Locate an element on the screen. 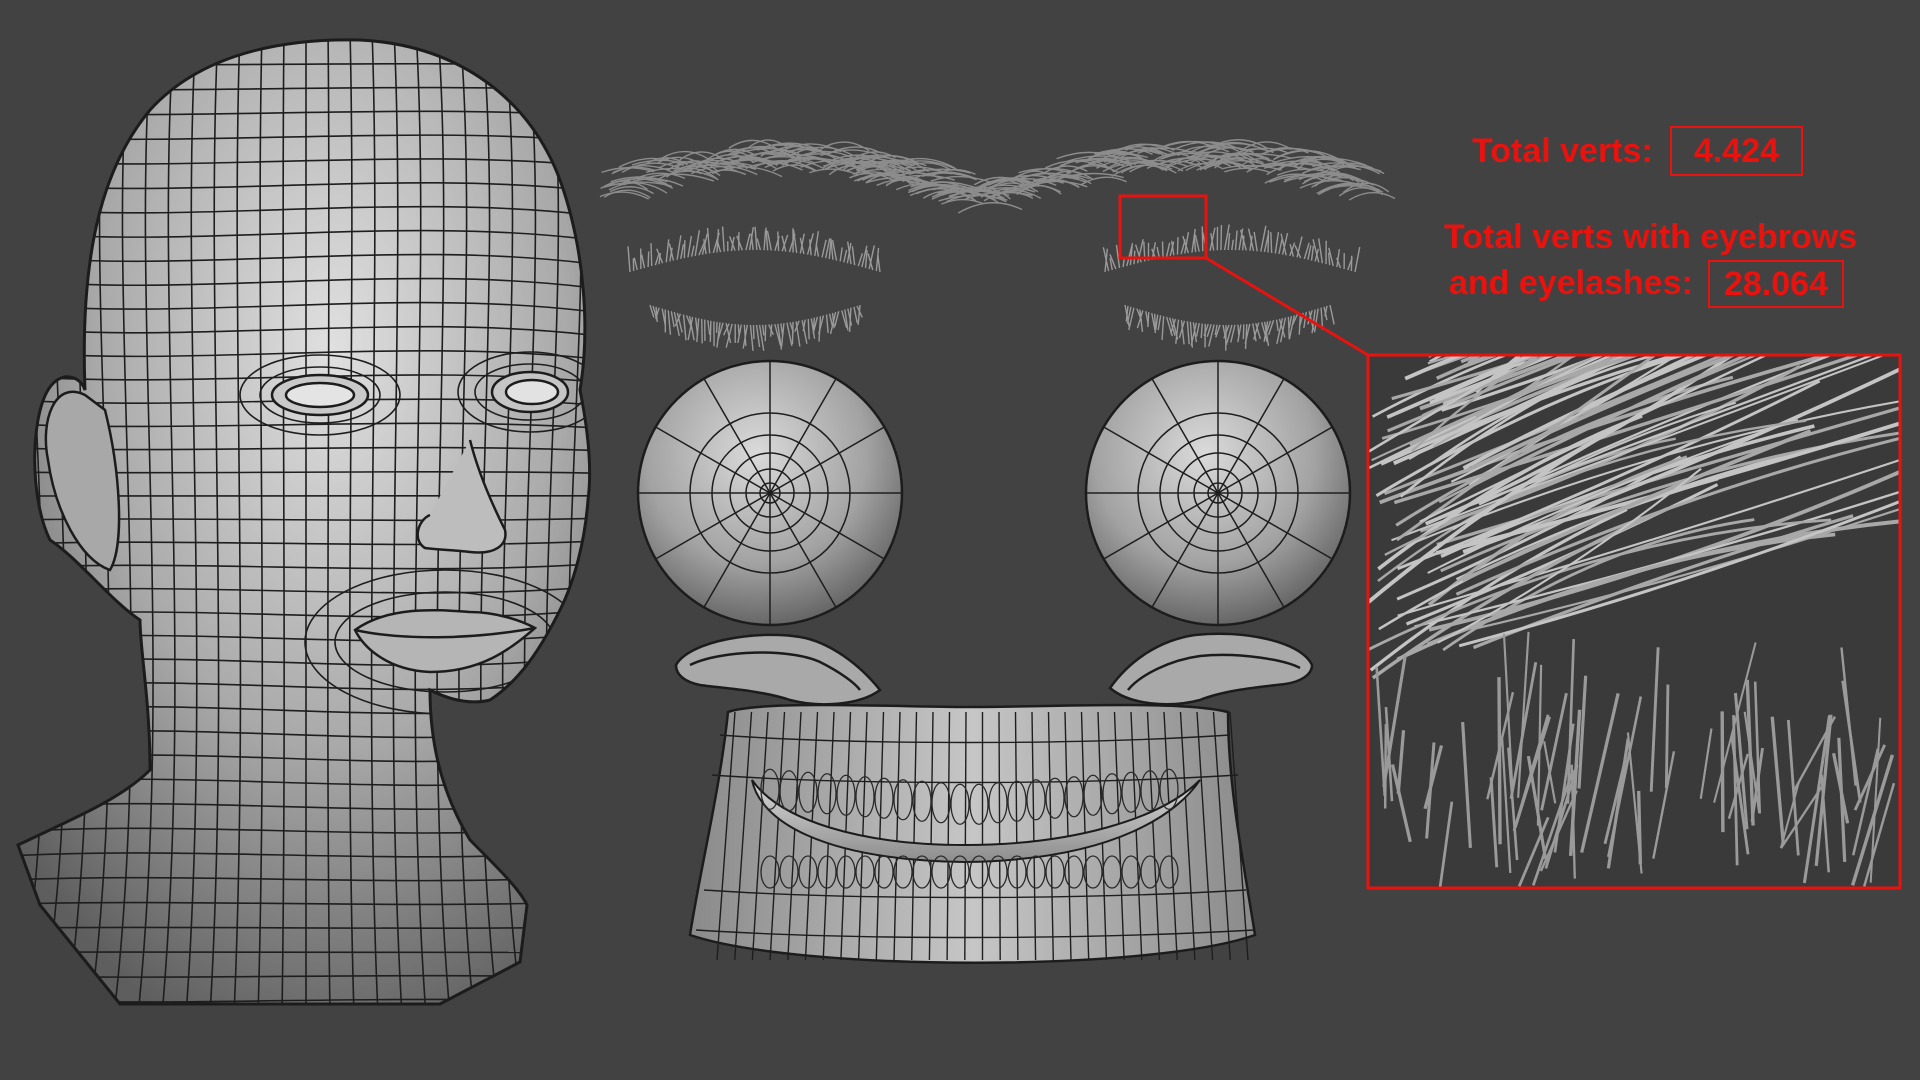 The height and width of the screenshot is (1080, 1920). zoom-connector-line is located at coordinates (1287, 306).